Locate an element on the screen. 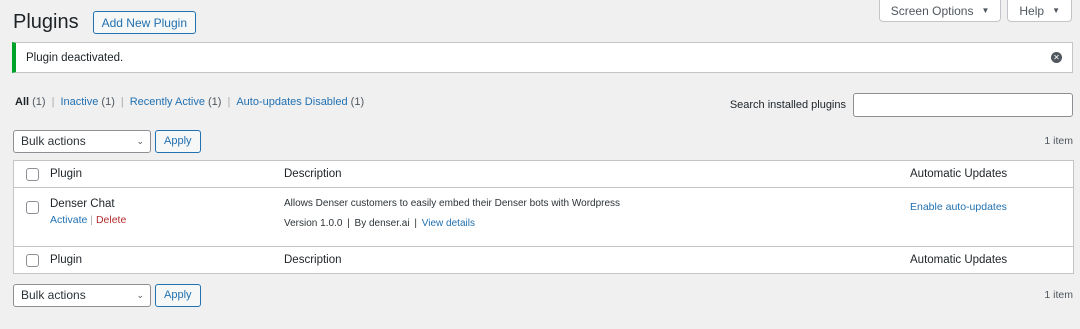 This screenshot has width=1080, height=329. screen-options-label: Screen Options is located at coordinates (932, 10).